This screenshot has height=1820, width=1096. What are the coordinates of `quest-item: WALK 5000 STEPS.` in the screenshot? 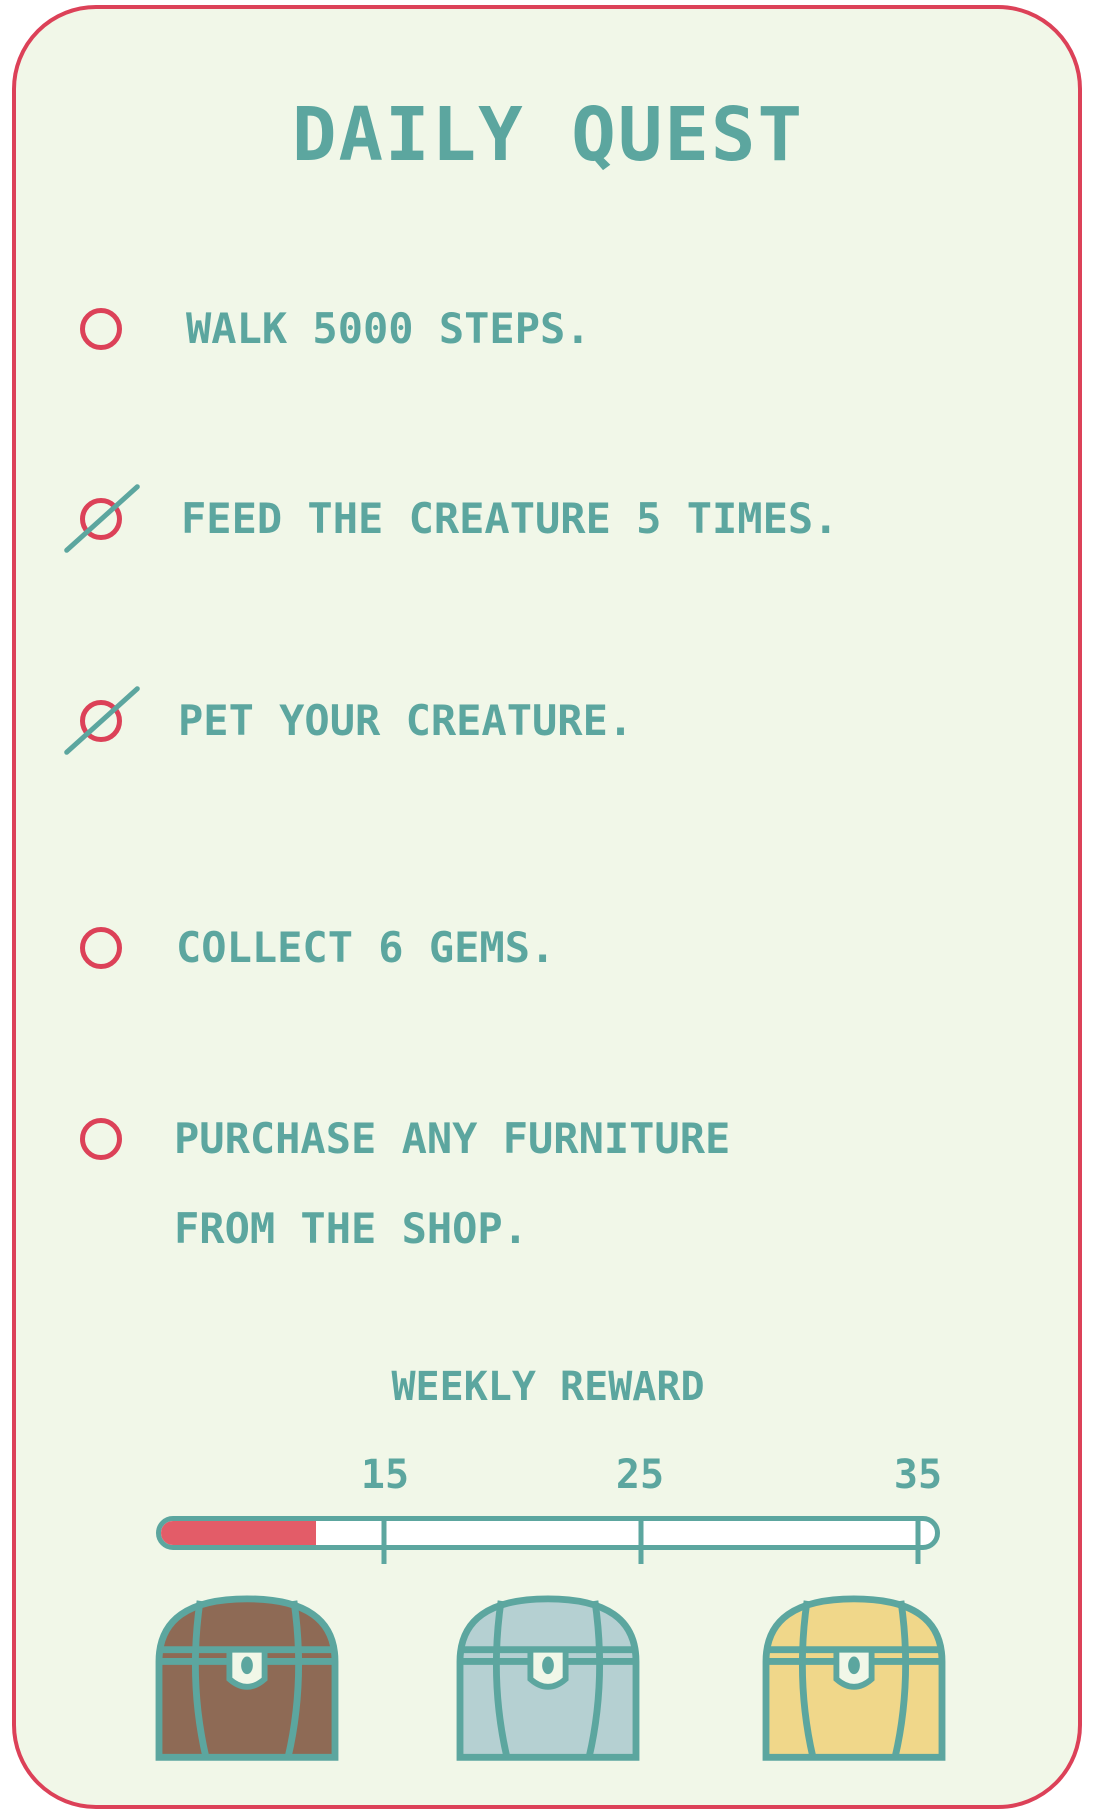 It's located at (550, 356).